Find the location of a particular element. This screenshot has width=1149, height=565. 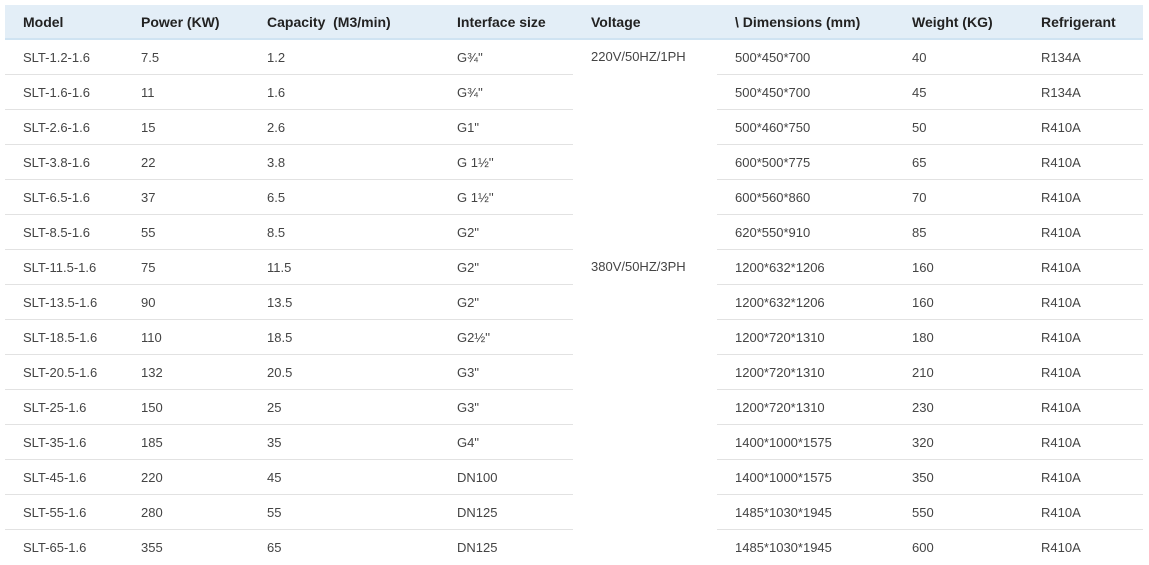

cell-capacity: 35 is located at coordinates (344, 442).